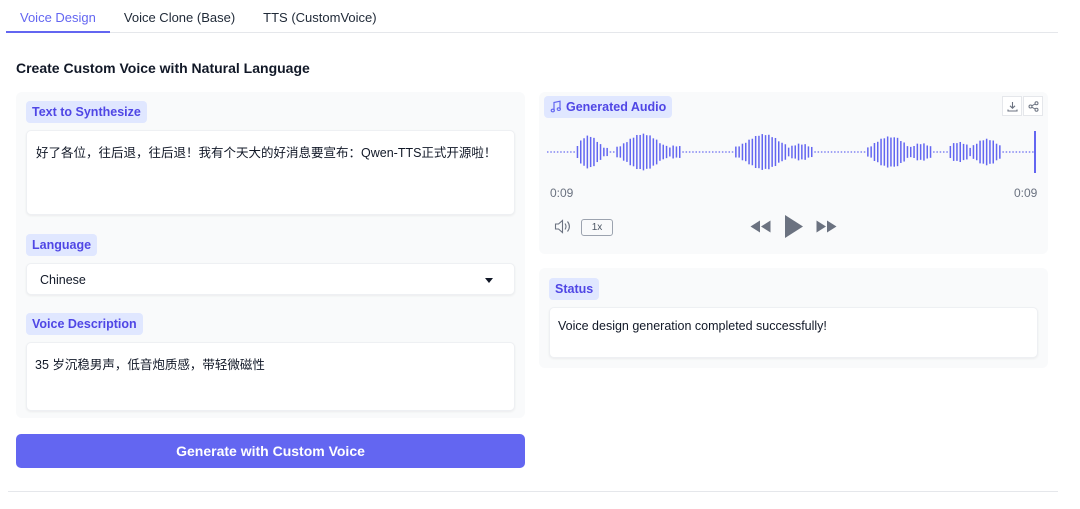 This screenshot has width=1080, height=509. I want to click on current-time: 0:09, so click(562, 193).